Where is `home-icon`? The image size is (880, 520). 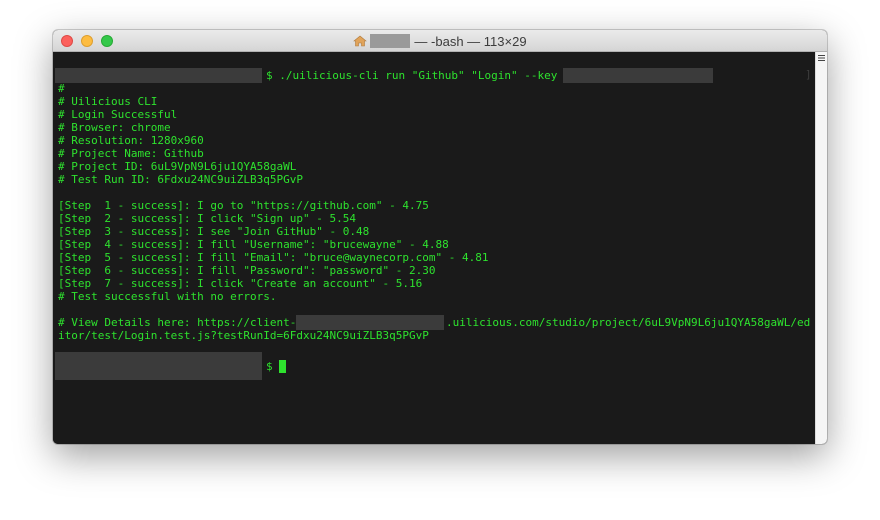
home-icon is located at coordinates (360, 41).